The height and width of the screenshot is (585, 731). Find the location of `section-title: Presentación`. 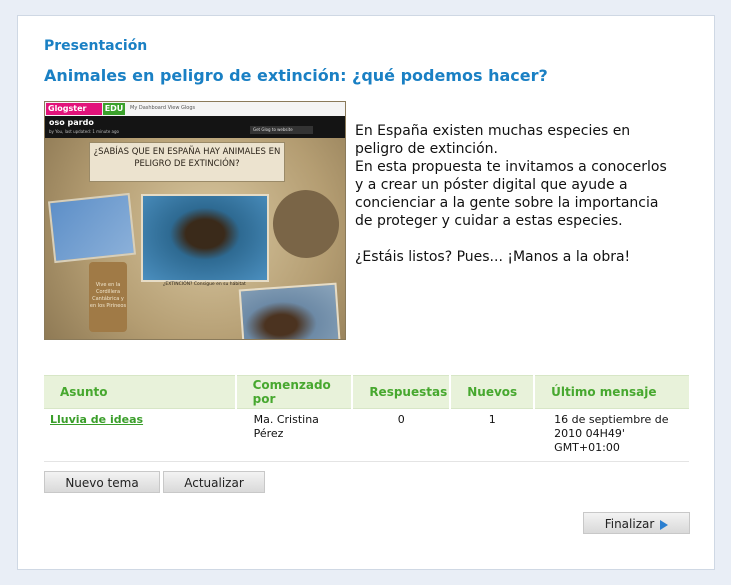

section-title: Presentación is located at coordinates (96, 46).